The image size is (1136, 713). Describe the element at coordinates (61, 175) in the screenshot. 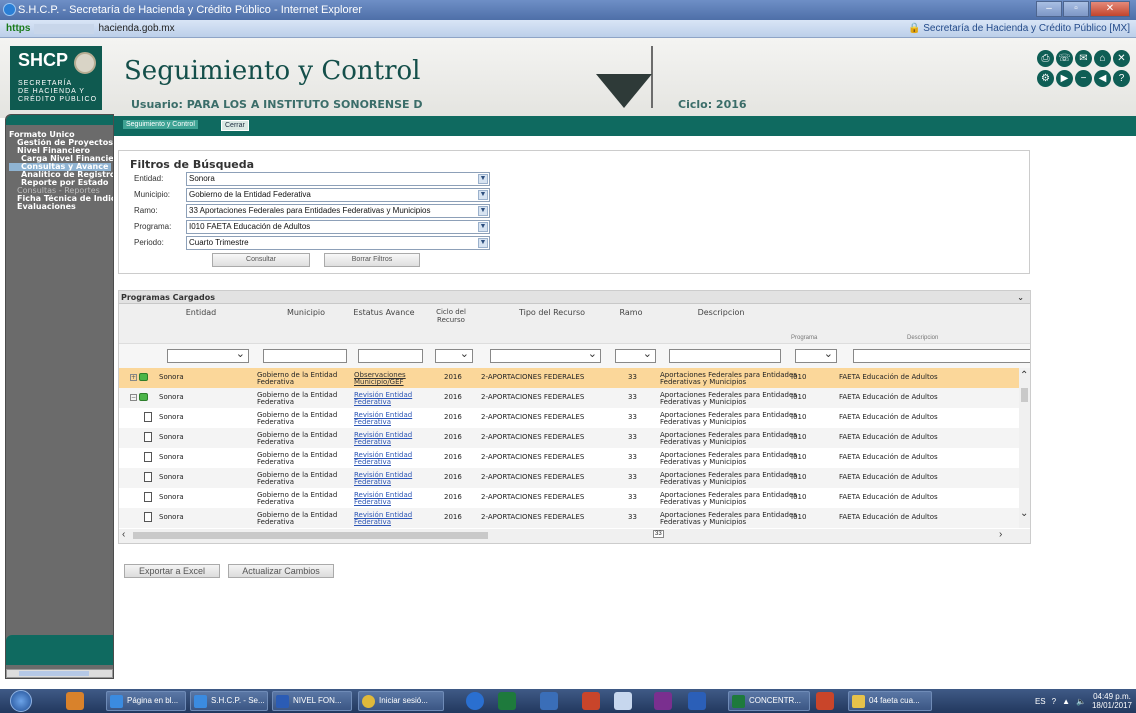

I see `sidebar-item-analitico: Analítico de Registro` at that location.